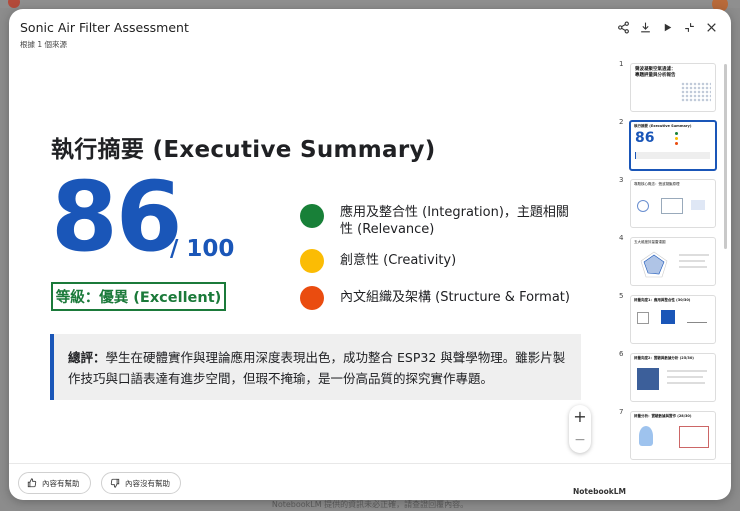 The width and height of the screenshot is (740, 511). What do you see at coordinates (621, 412) in the screenshot?
I see `thumbnail-number: 7` at bounding box center [621, 412].